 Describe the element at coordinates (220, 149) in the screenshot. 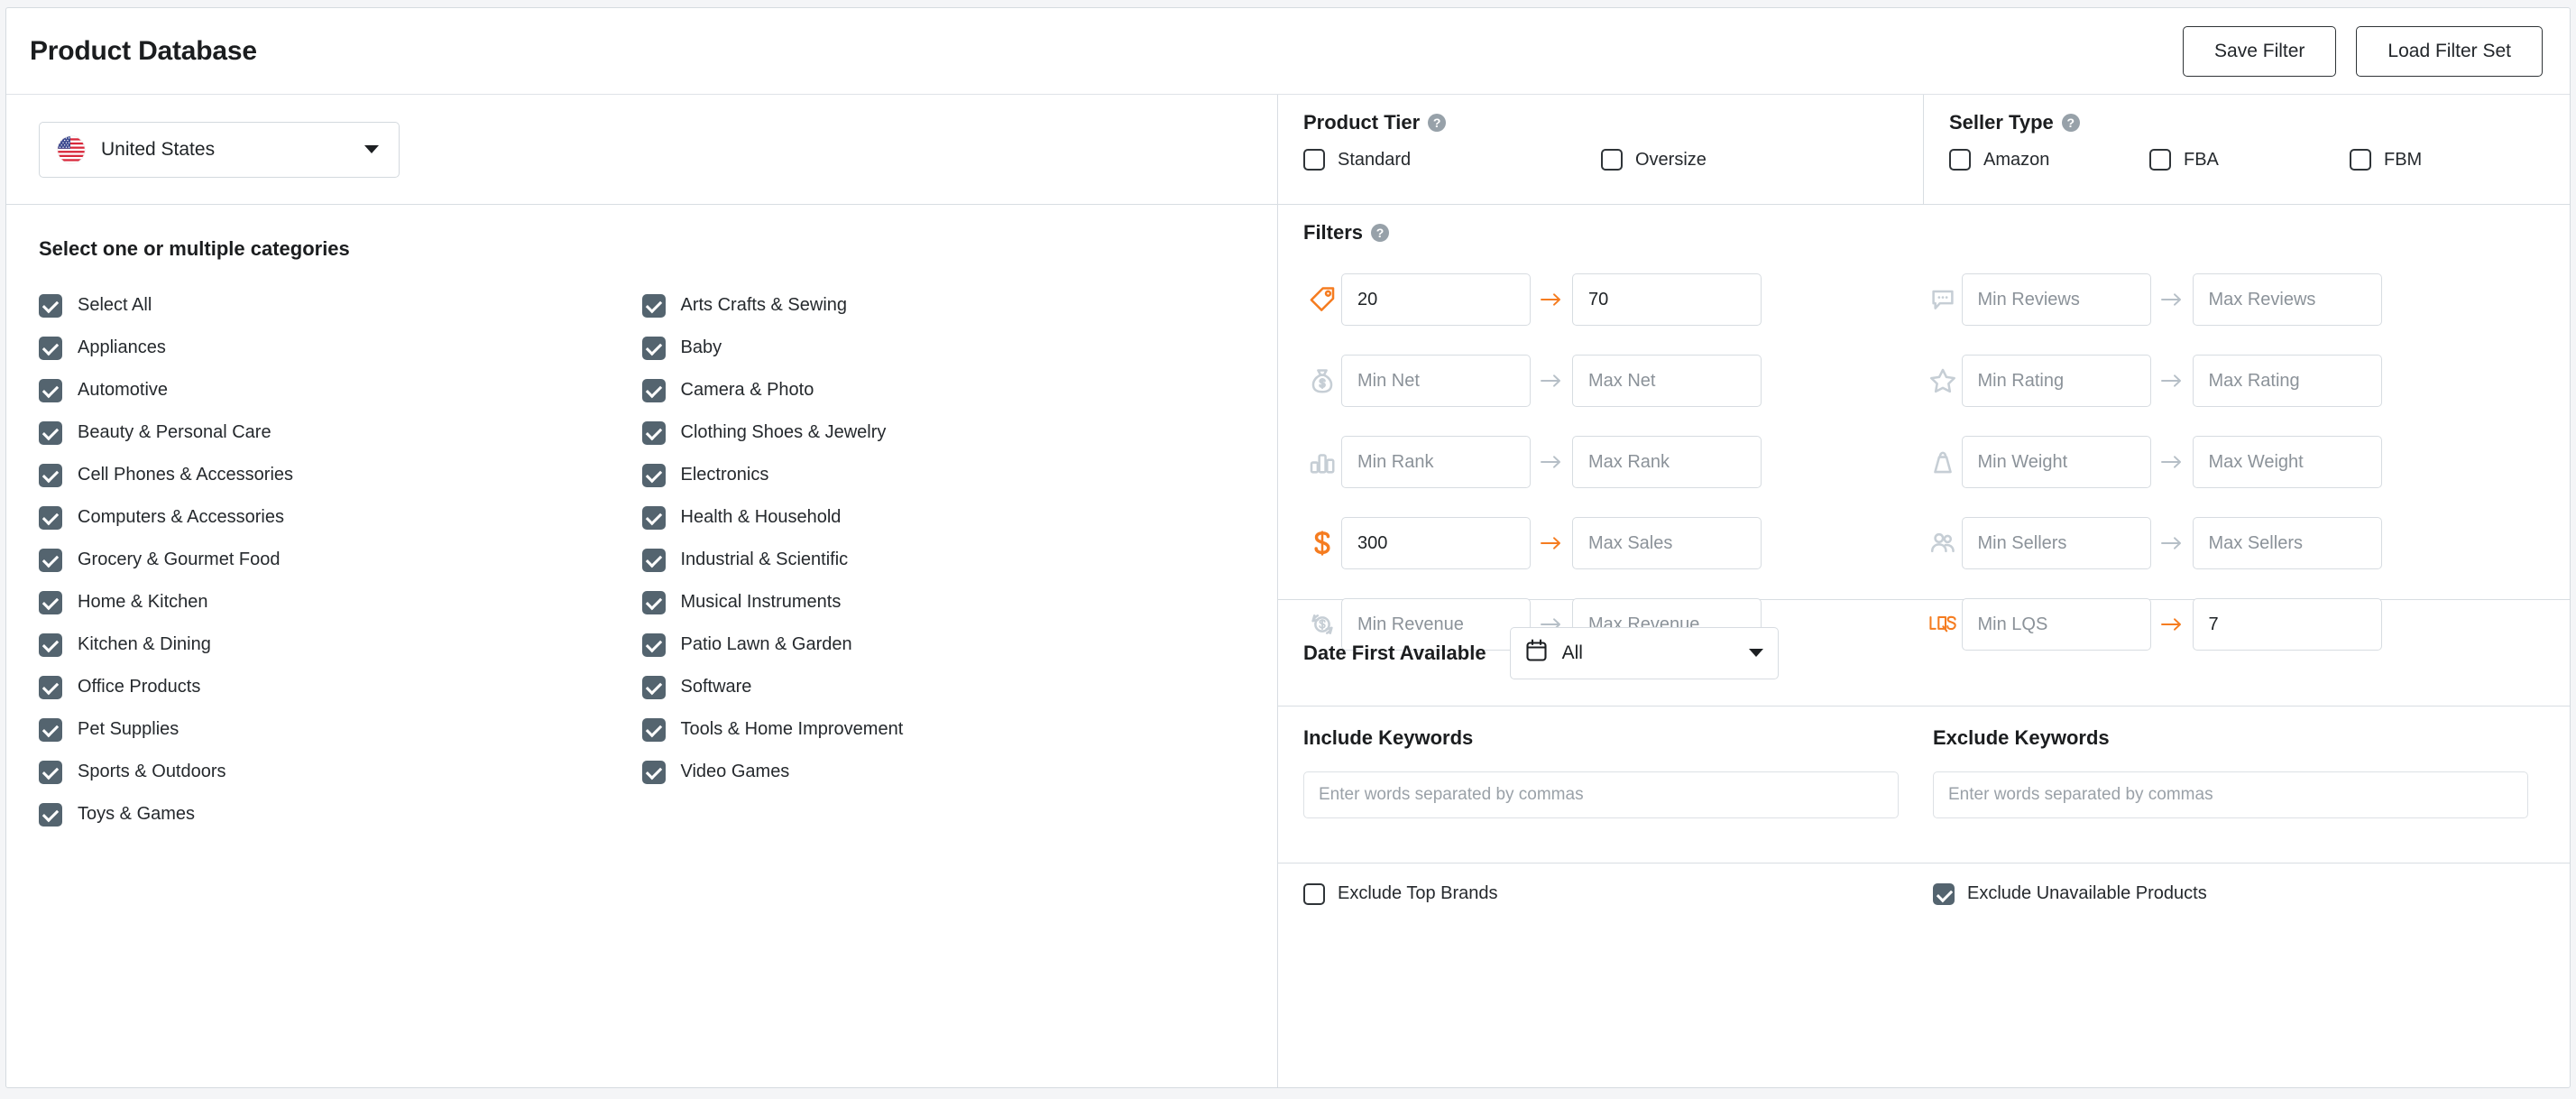

I see `marketplace-select: United States` at that location.